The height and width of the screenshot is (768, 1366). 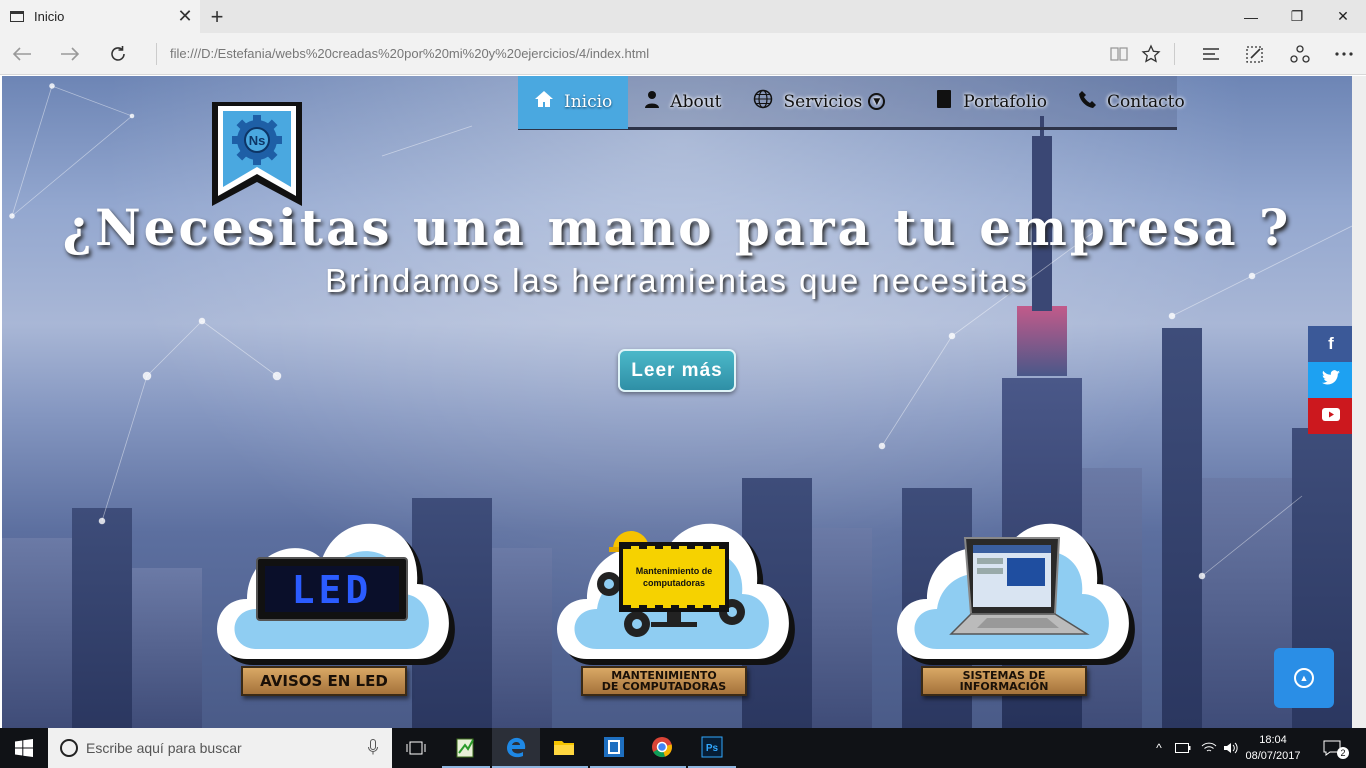 I want to click on close-tab-icon: ✕, so click(x=185, y=16).